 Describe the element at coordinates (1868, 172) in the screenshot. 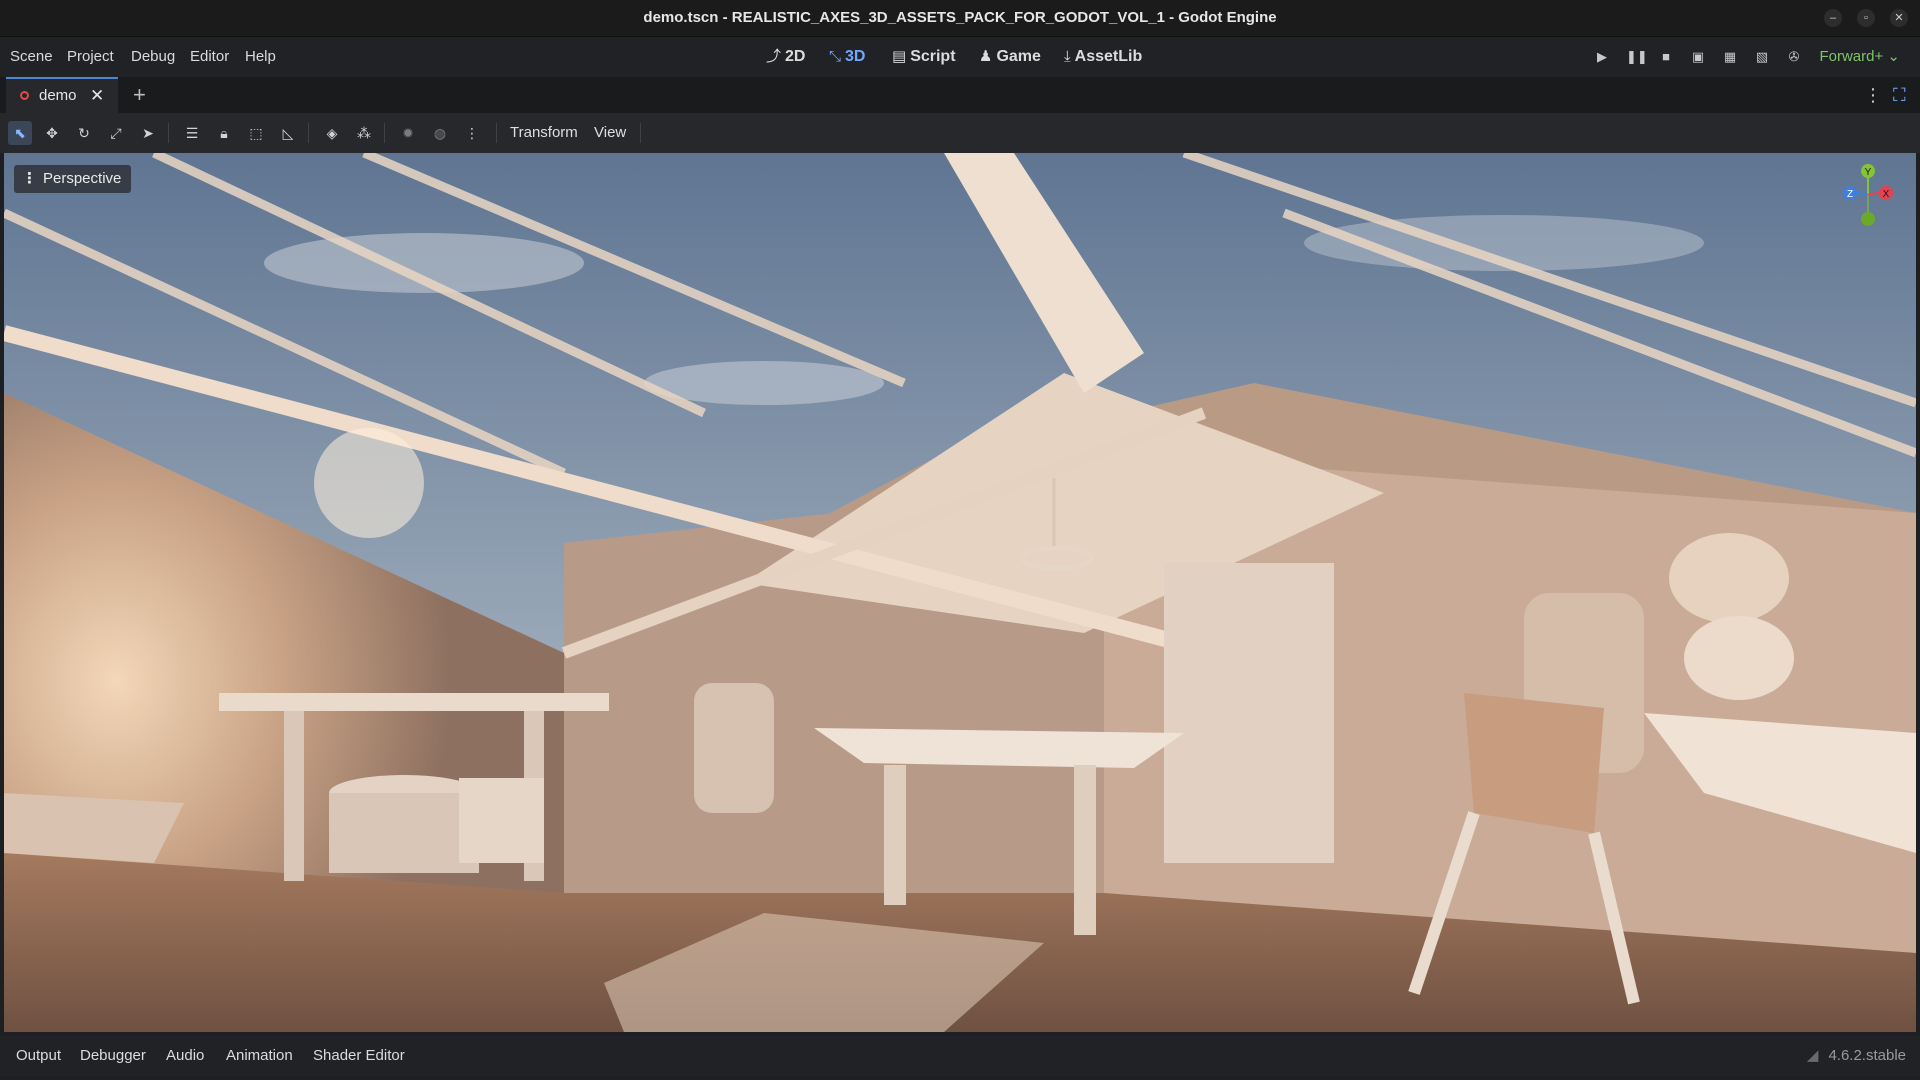

I see `gizmo-y-label: Y` at that location.